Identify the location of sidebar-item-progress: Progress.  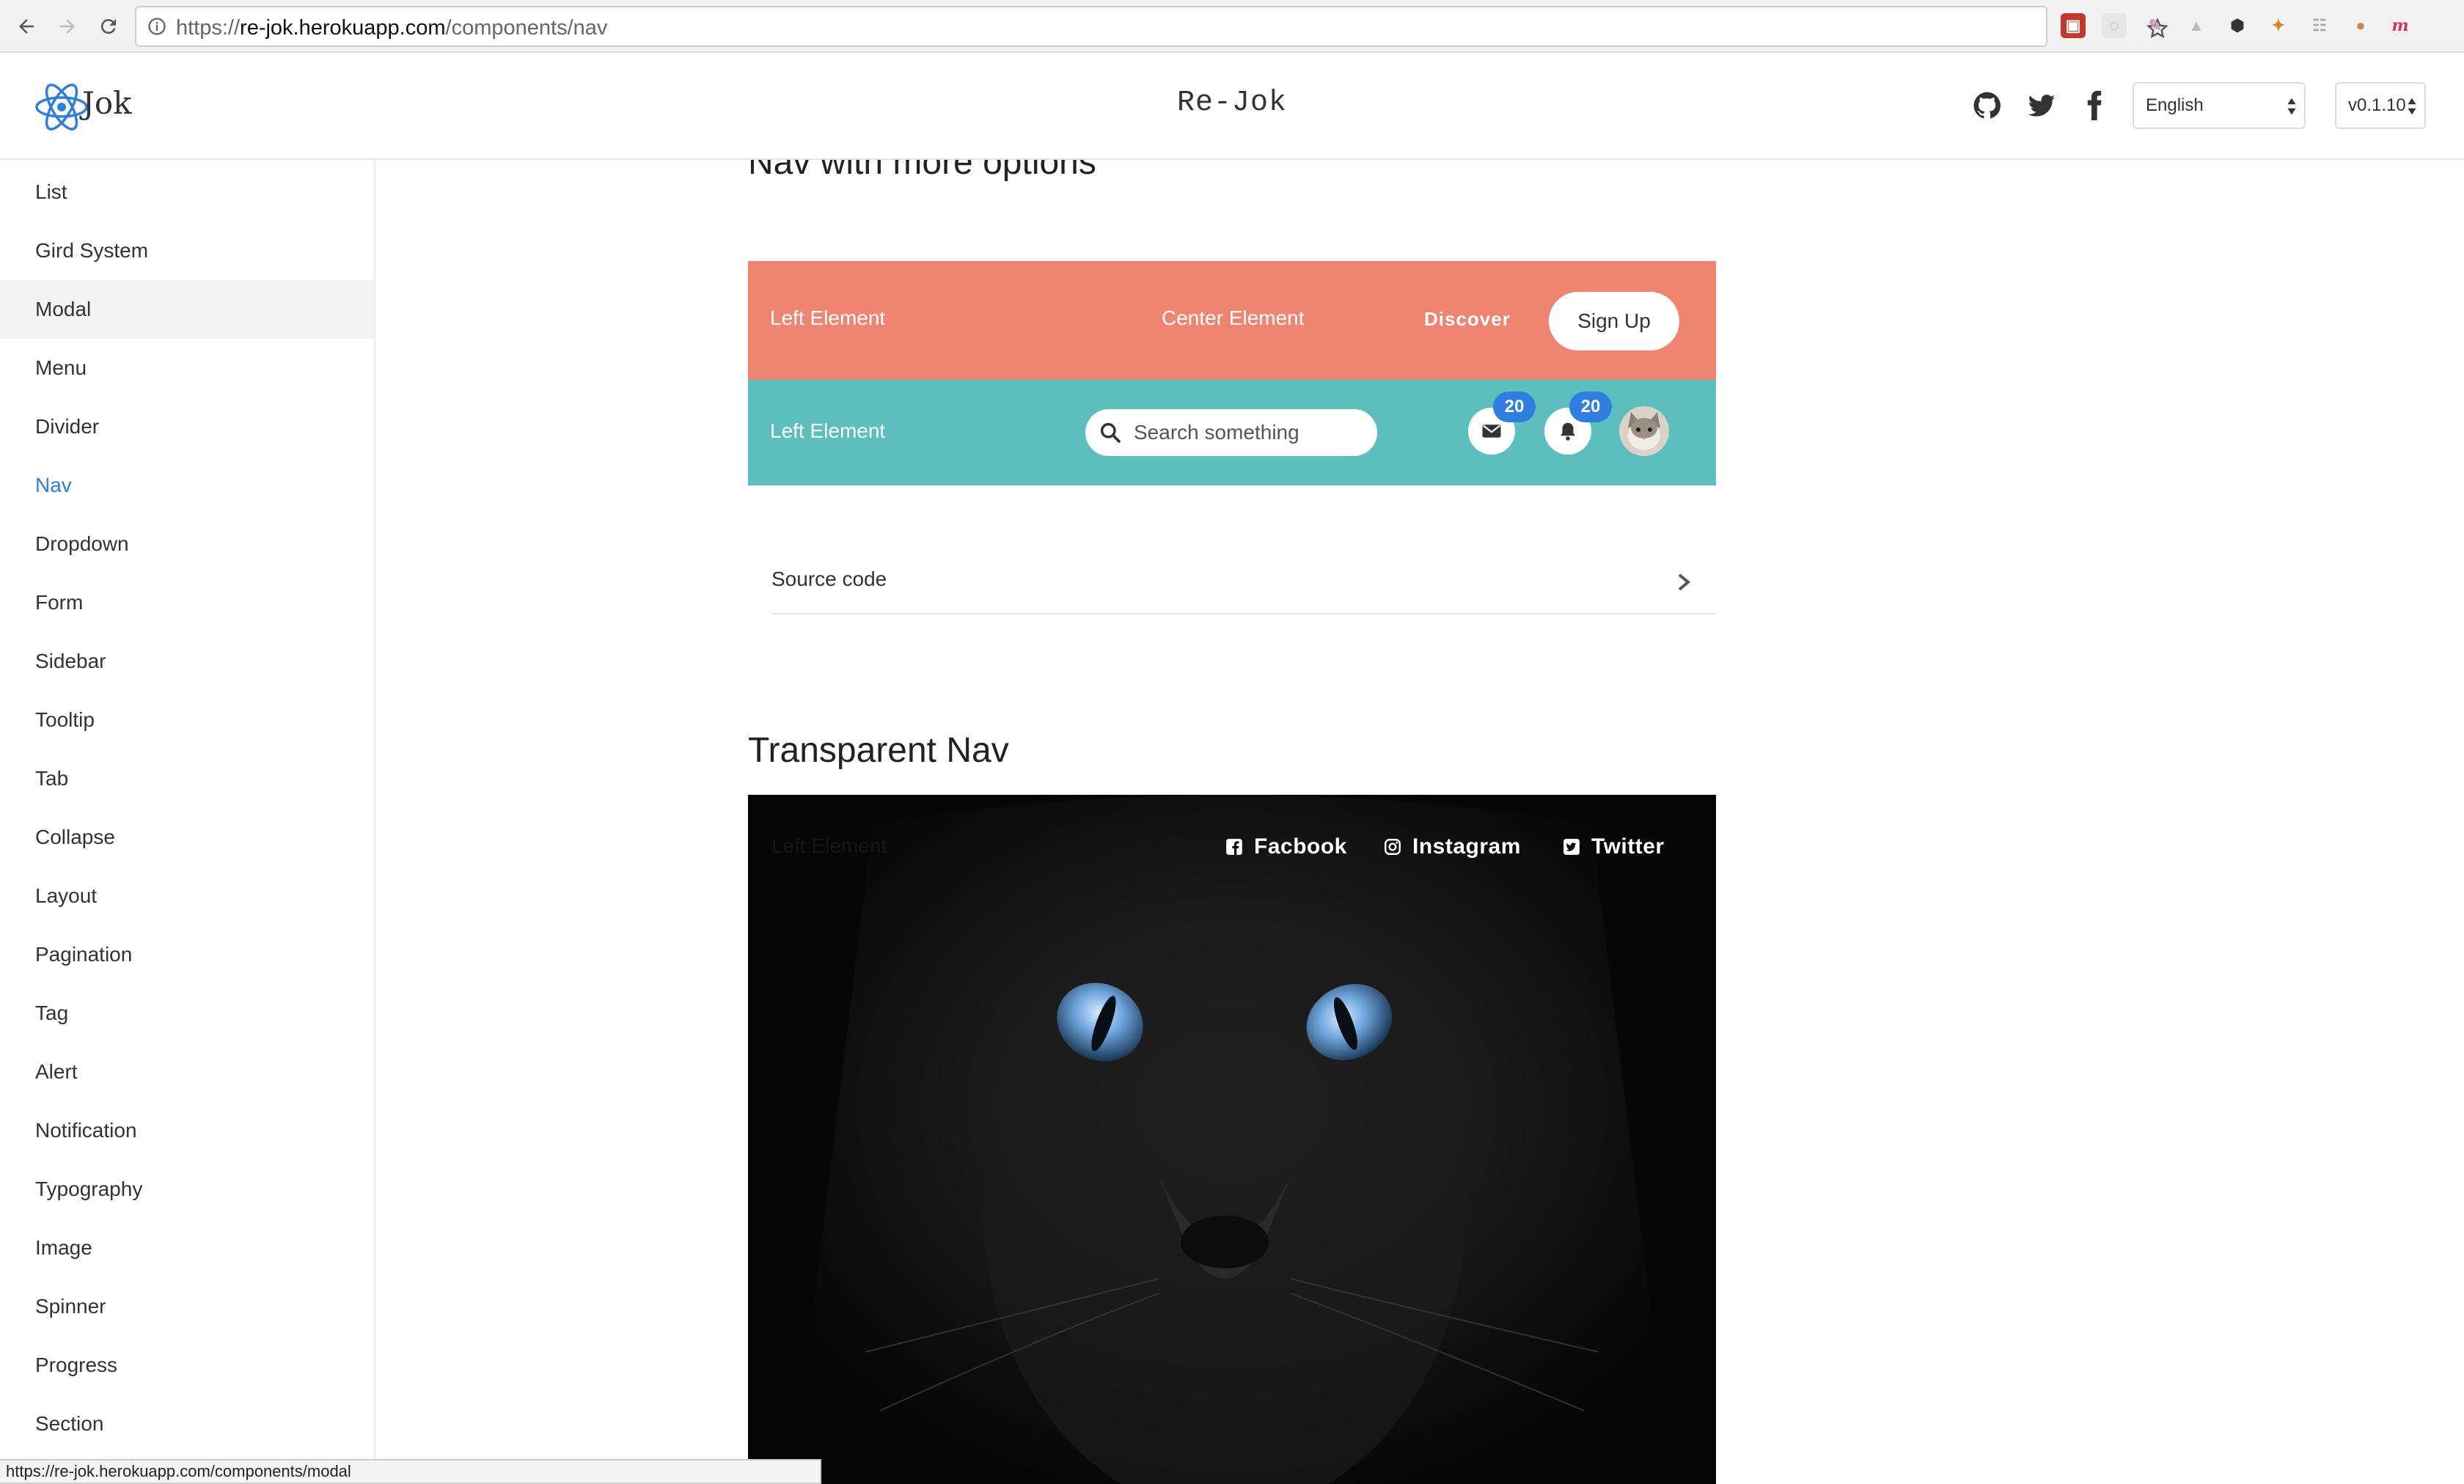
(187, 1365).